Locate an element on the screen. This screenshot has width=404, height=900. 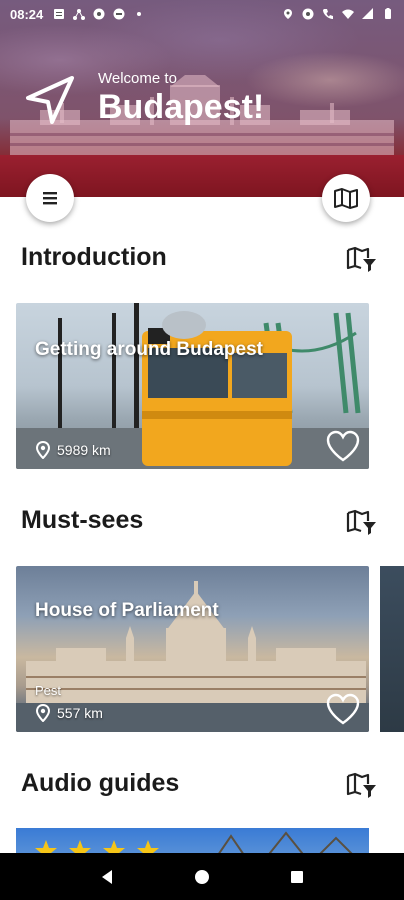
map-button is located at coordinates (346, 198).